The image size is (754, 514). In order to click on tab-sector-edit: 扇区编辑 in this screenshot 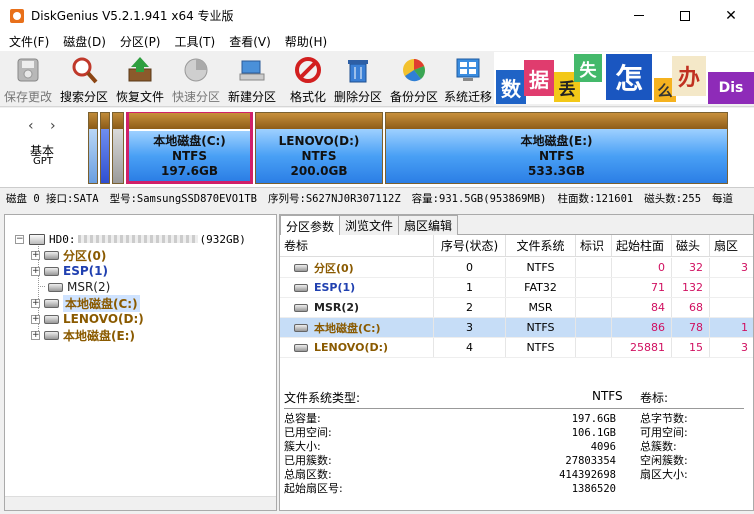, I will do `click(428, 225)`.